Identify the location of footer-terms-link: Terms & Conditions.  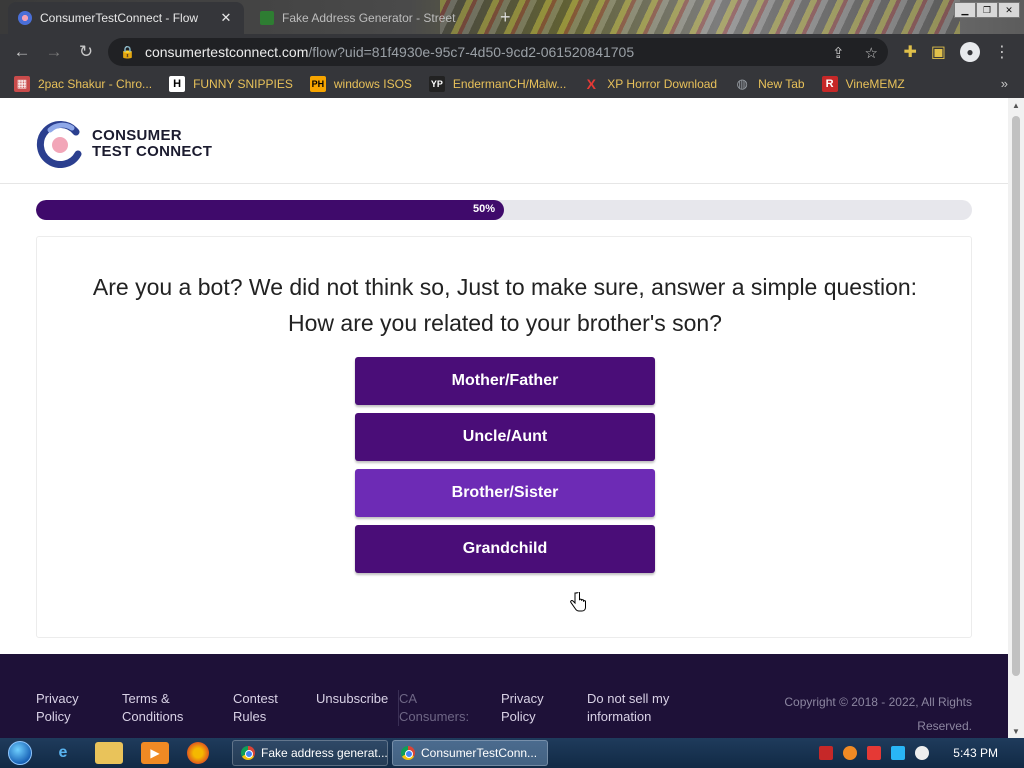
(162, 708).